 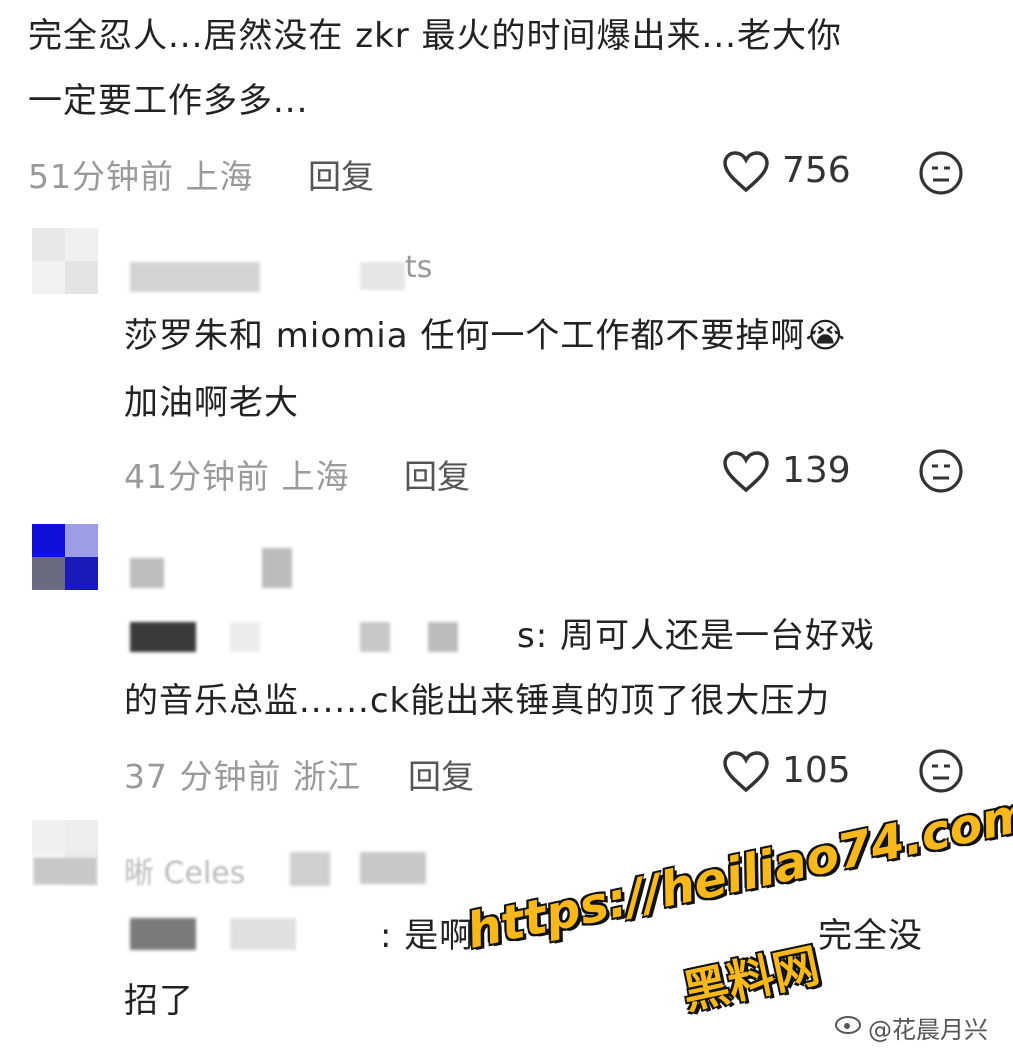 What do you see at coordinates (159, 1001) in the screenshot?
I see `comment-4-line-2: 招了` at bounding box center [159, 1001].